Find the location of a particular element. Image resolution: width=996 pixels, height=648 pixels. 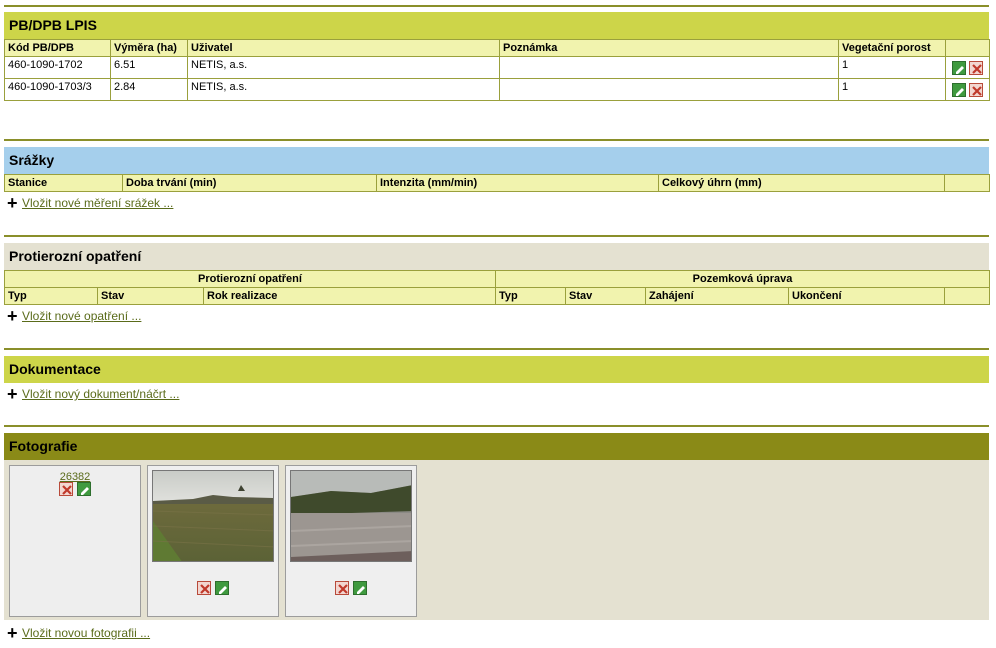

srazky-title: Srážky is located at coordinates (496, 160).